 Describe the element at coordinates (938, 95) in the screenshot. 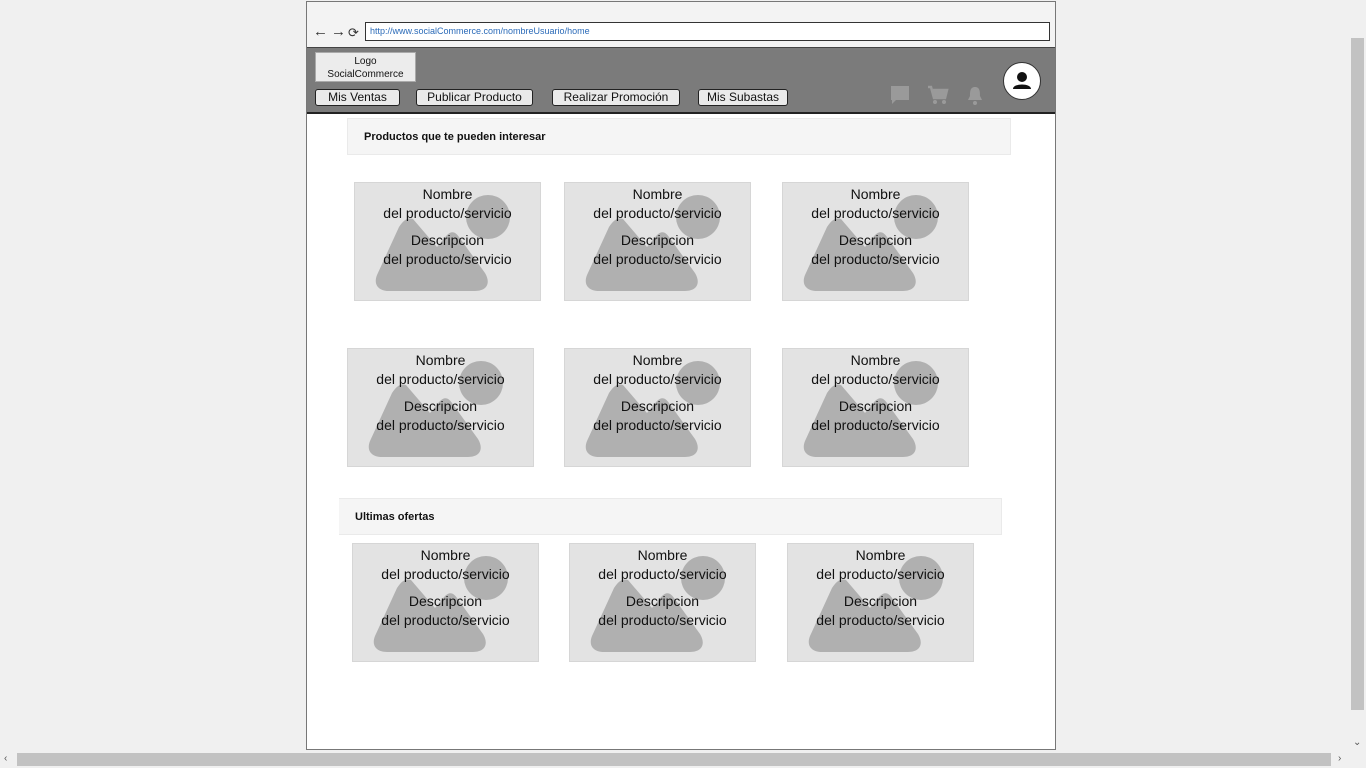

I see `cart-icon` at that location.